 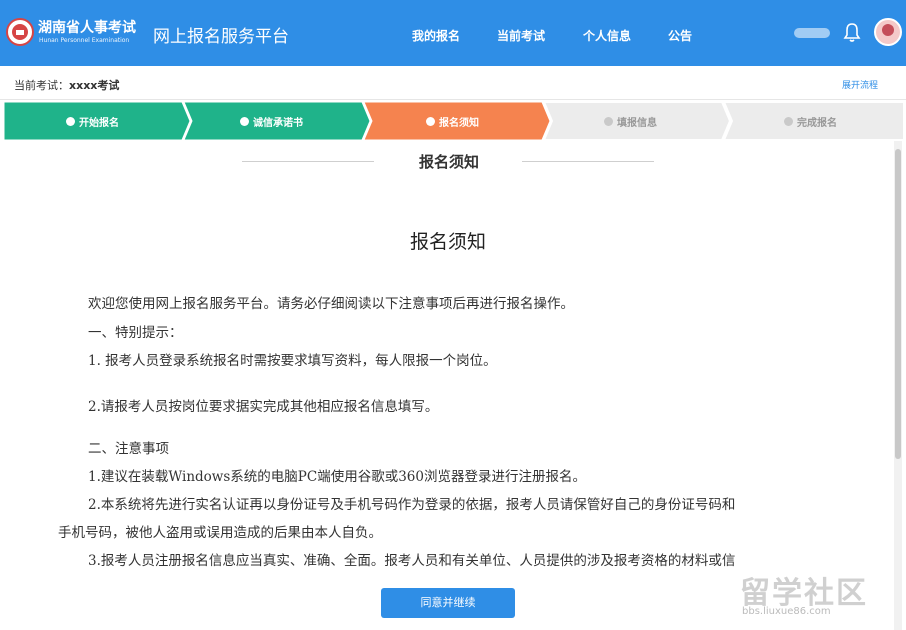 What do you see at coordinates (448, 603) in the screenshot?
I see `agree-continue-button: 同意并继续` at bounding box center [448, 603].